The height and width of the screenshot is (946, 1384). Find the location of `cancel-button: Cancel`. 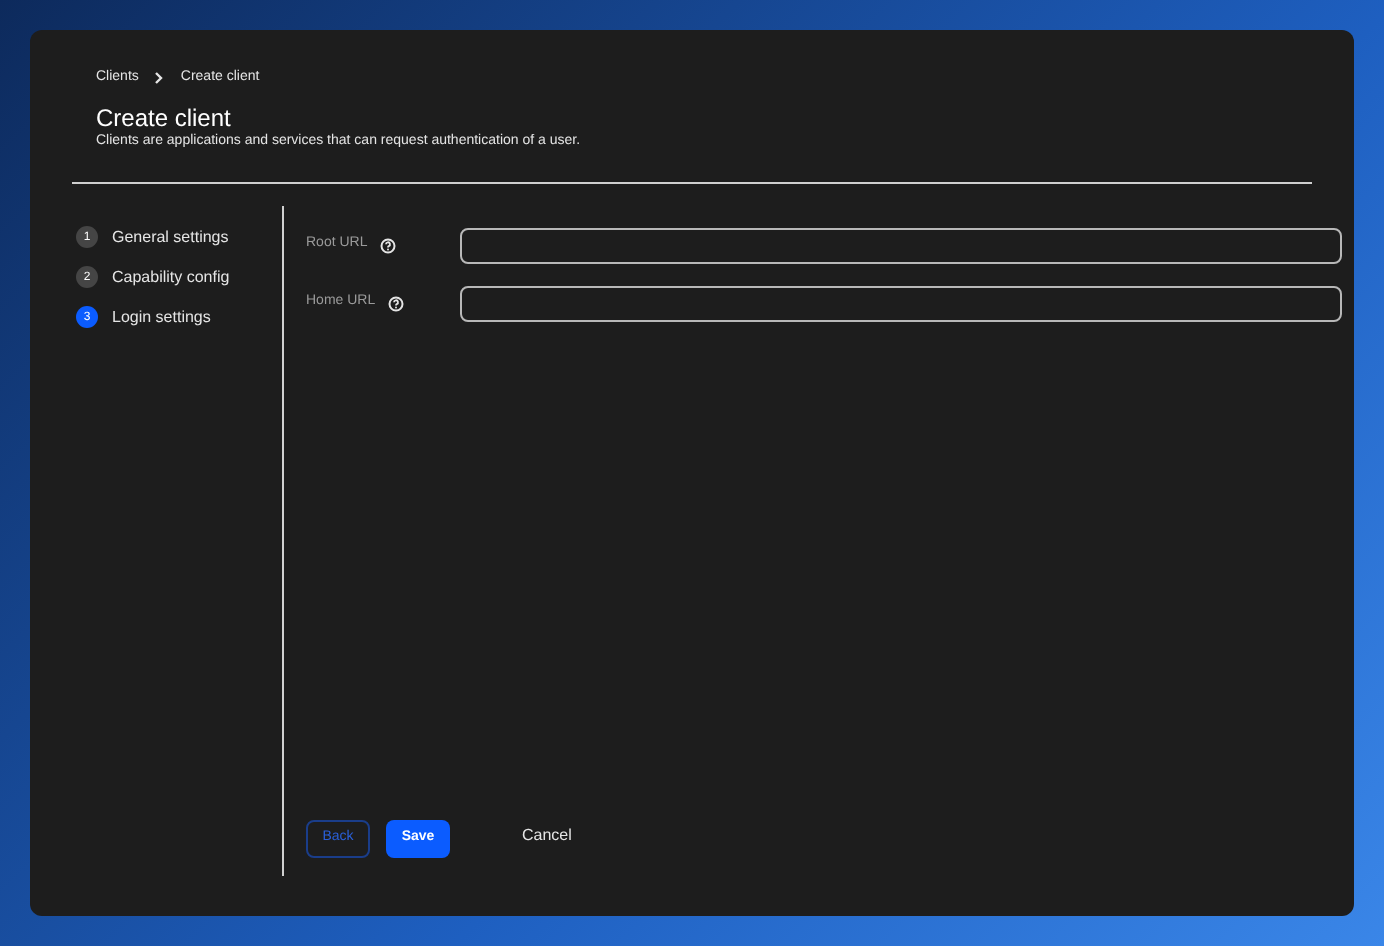

cancel-button: Cancel is located at coordinates (547, 835).